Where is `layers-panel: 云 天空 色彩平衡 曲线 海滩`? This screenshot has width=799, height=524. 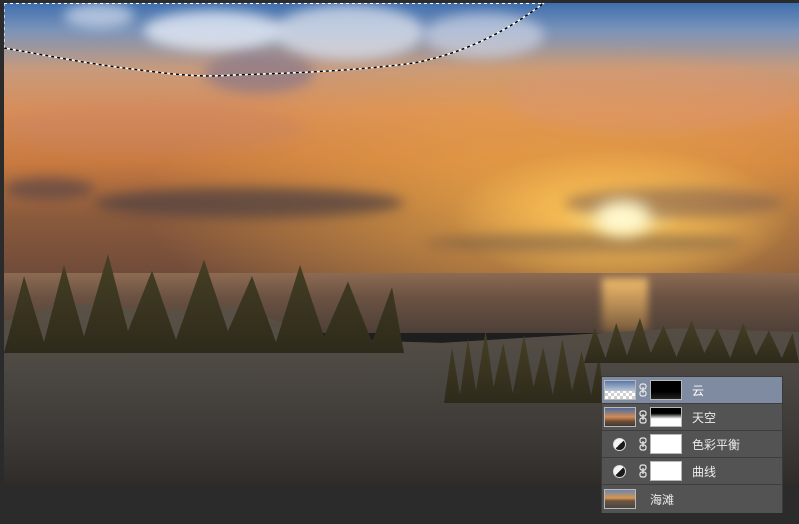
layers-panel: 云 天空 色彩平衡 曲线 海滩 is located at coordinates (692, 444).